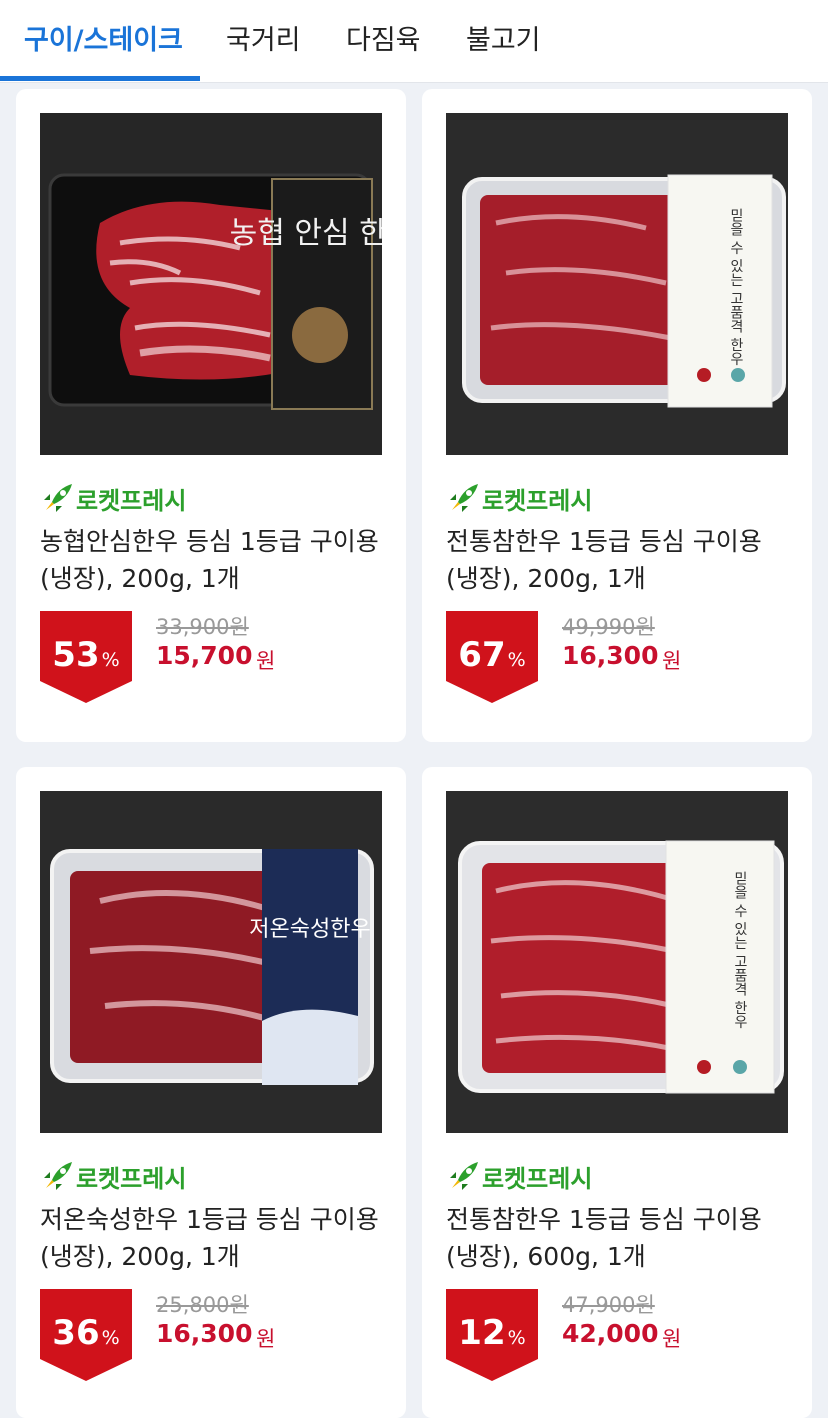 The image size is (828, 1418). Describe the element at coordinates (76, 655) in the screenshot. I see `discount-rate: 53` at that location.